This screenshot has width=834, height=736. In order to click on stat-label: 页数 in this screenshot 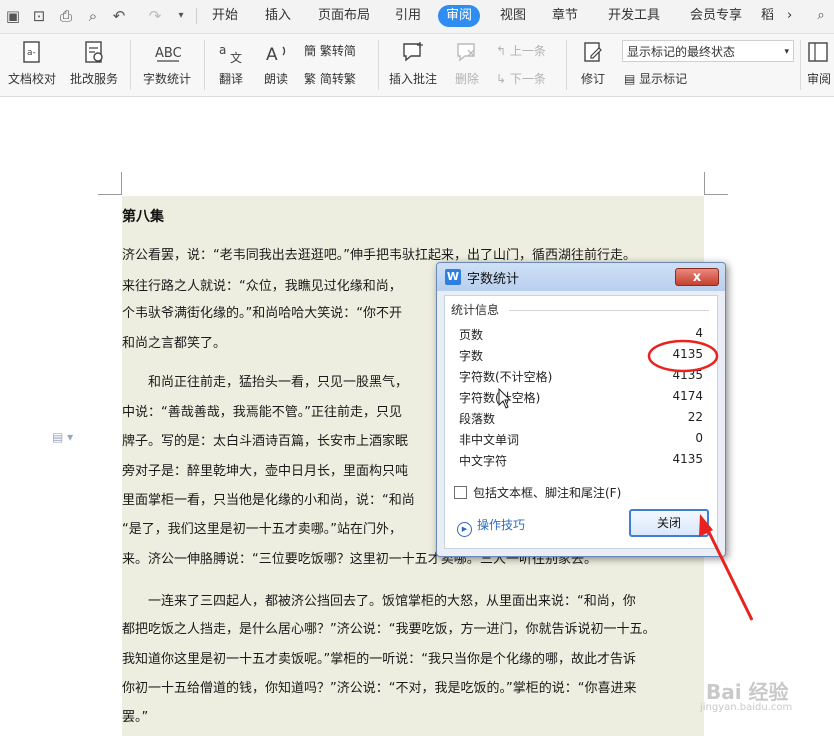, I will do `click(471, 335)`.